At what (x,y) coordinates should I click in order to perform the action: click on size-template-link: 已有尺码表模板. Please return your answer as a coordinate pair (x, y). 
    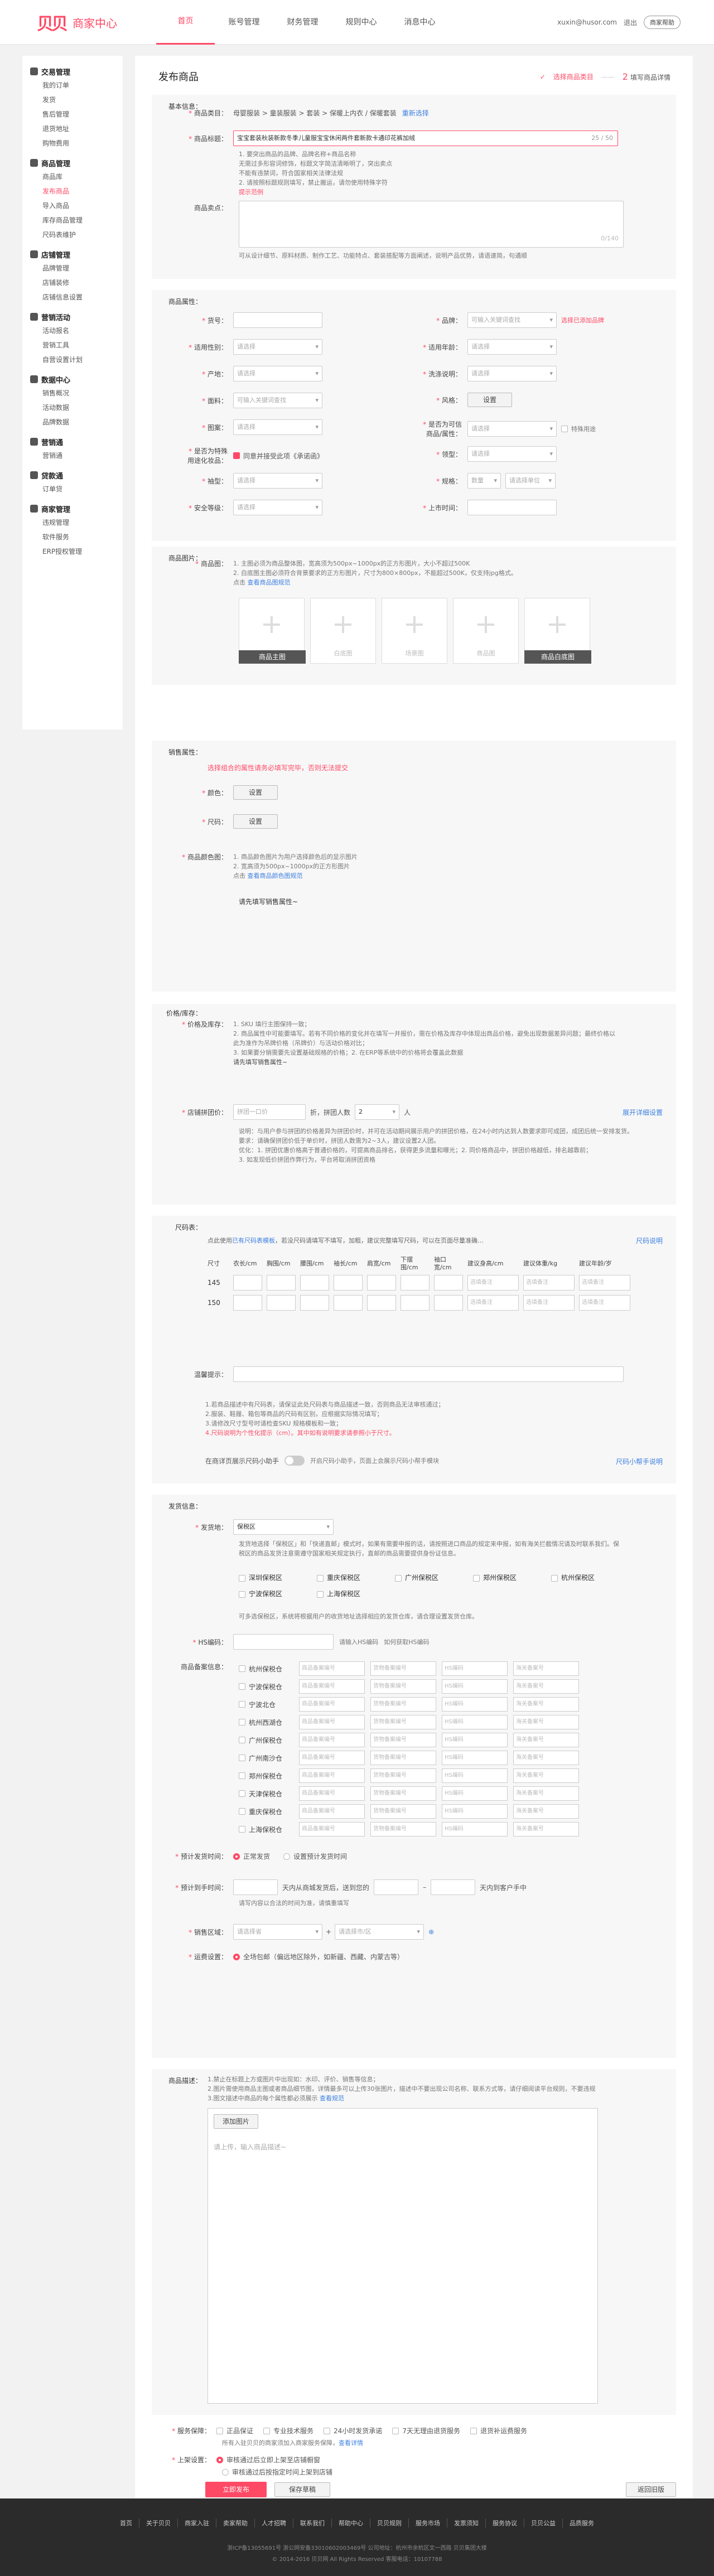
    Looking at the image, I should click on (254, 1240).